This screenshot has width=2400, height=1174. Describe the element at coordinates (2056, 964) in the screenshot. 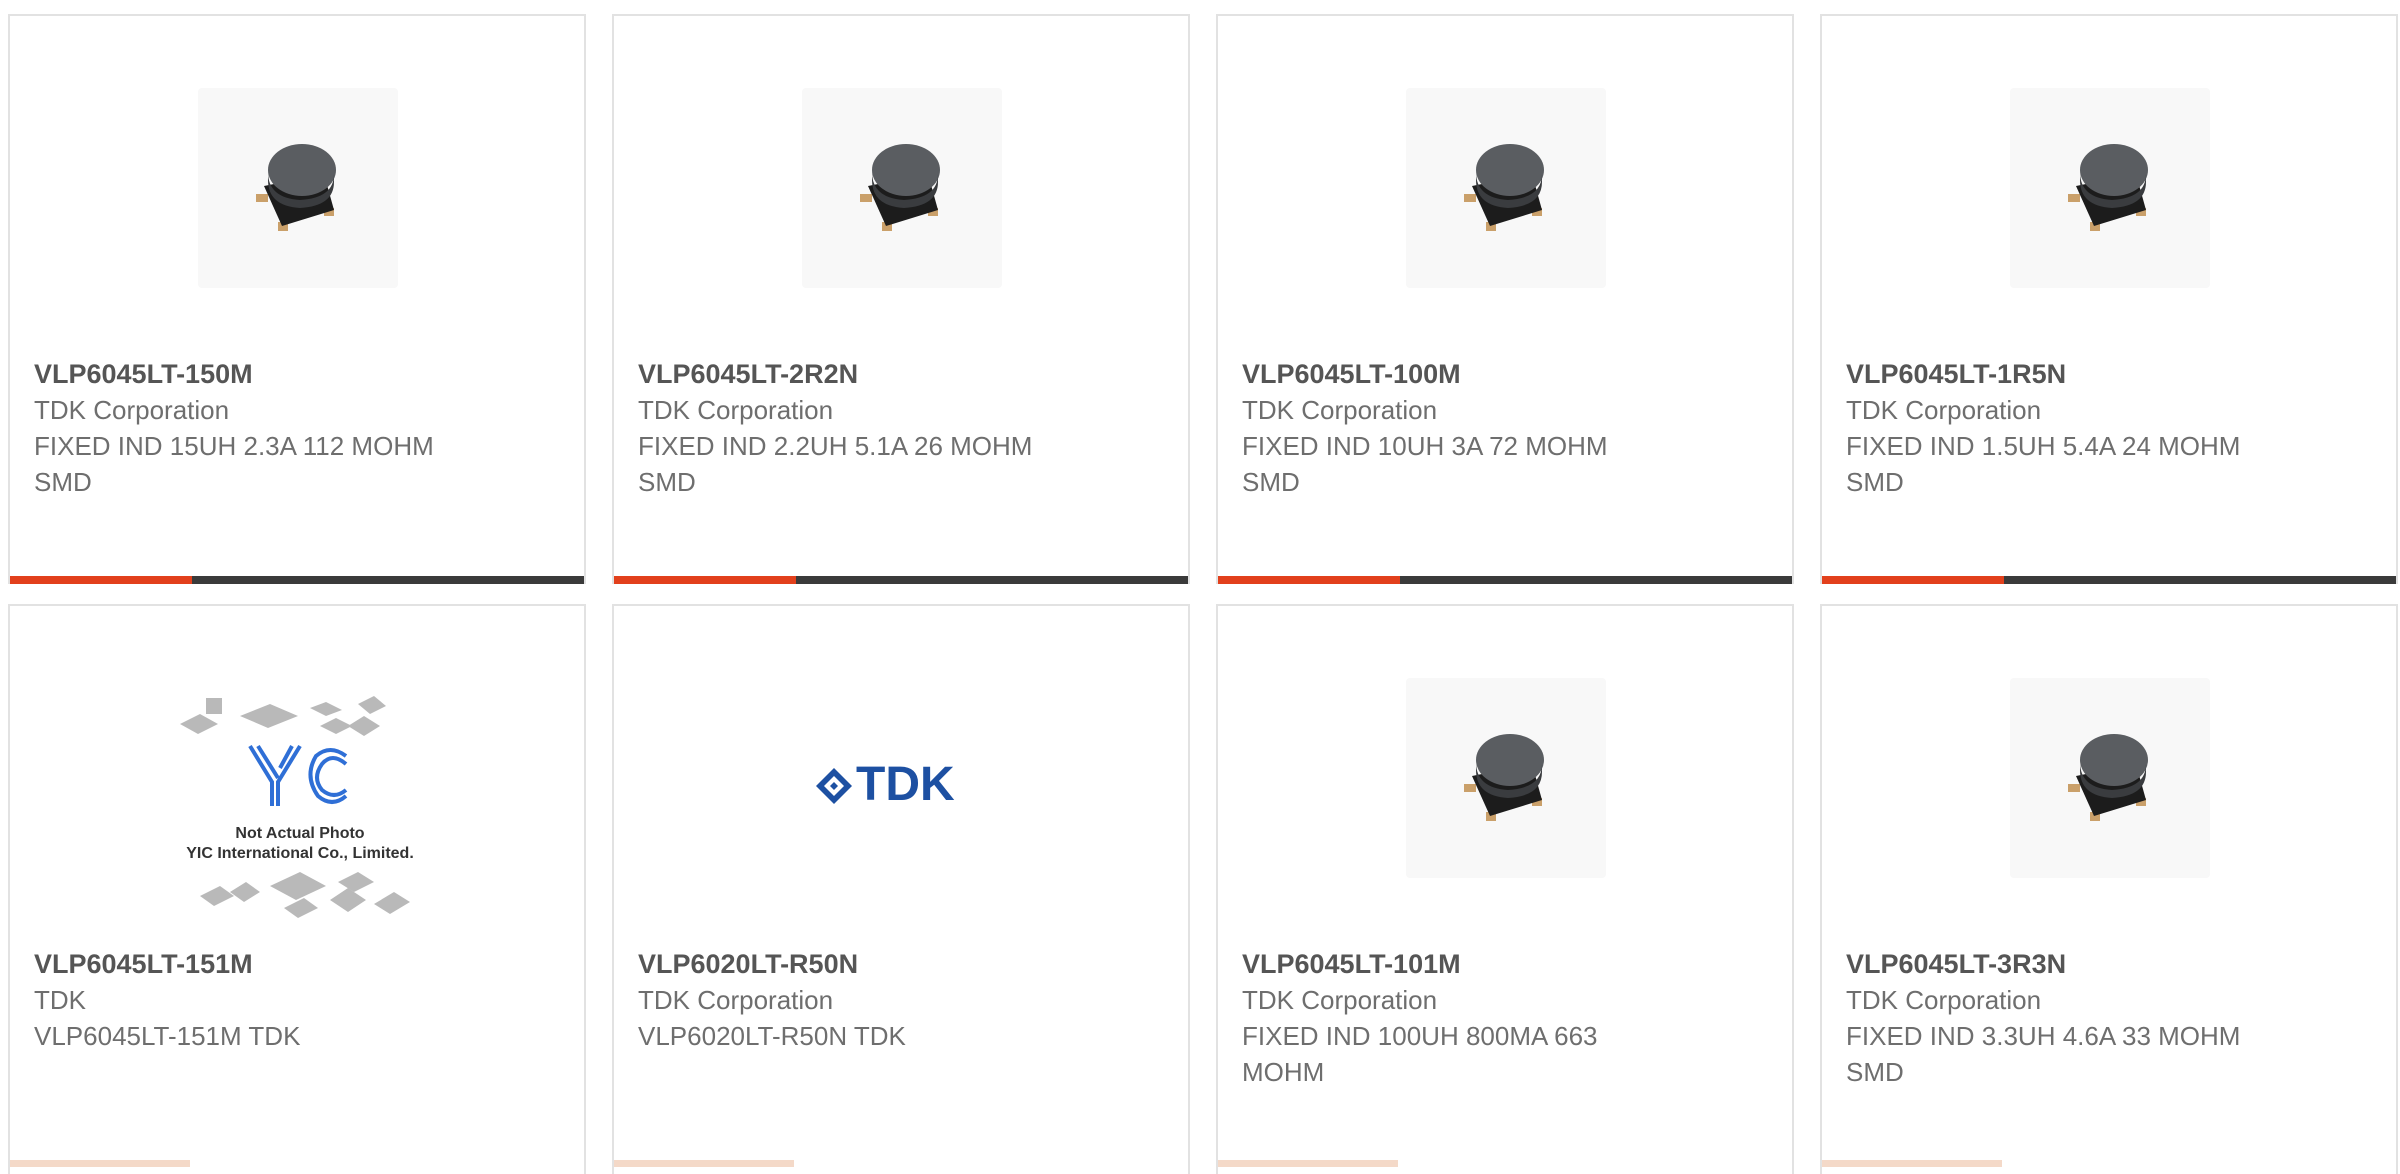

I see `part-number: VLP6045LT-3R3N` at that location.